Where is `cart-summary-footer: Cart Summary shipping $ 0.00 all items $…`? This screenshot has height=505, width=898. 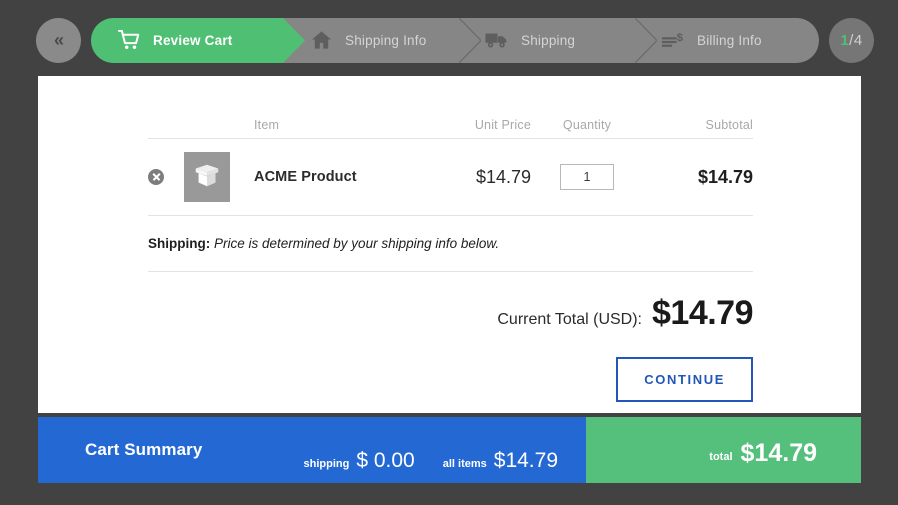
cart-summary-footer: Cart Summary shipping $ 0.00 all items $… is located at coordinates (449, 450).